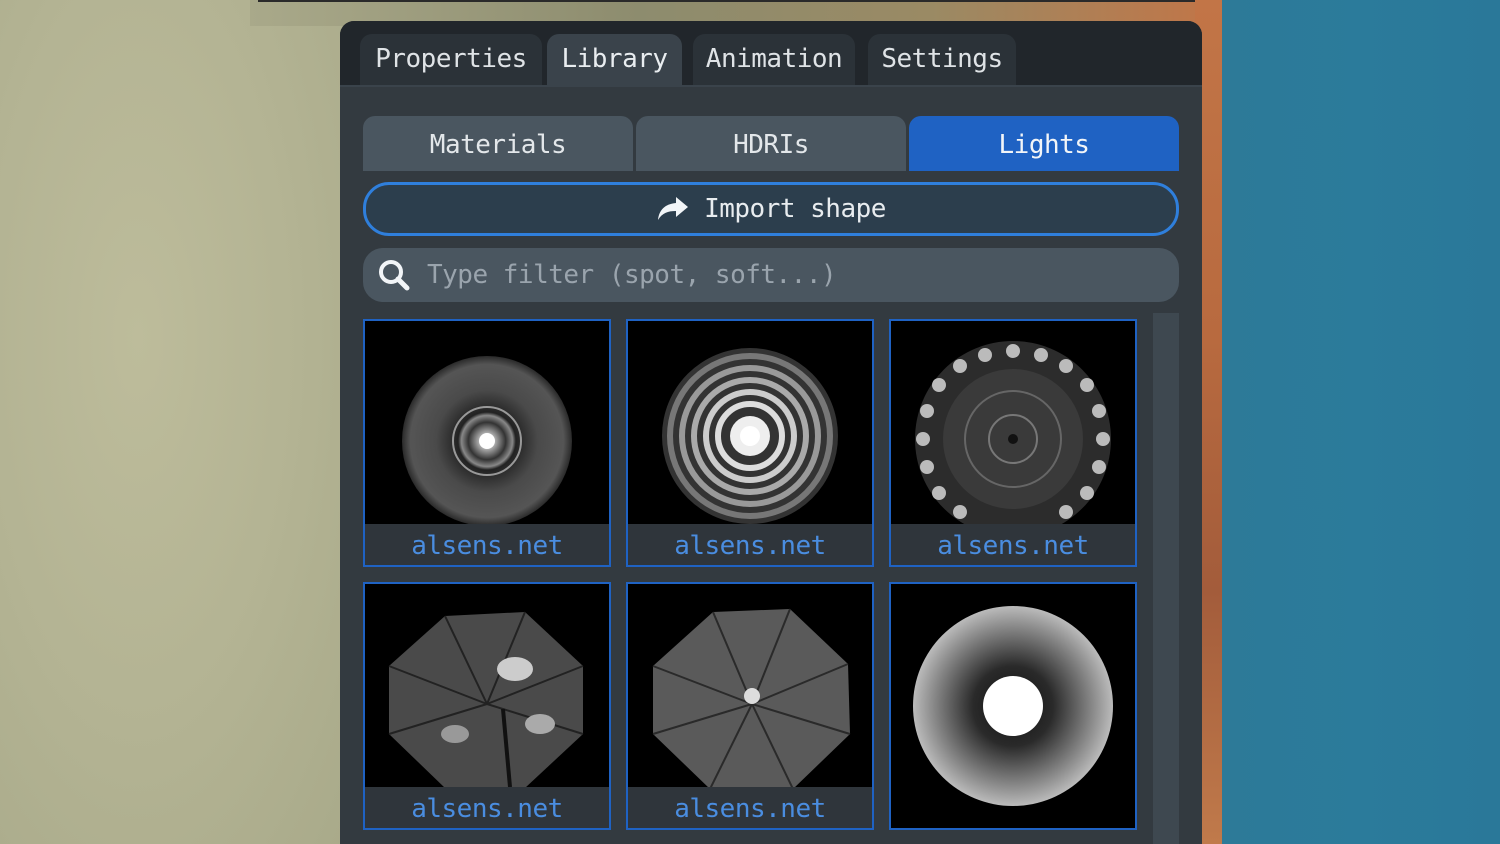  I want to click on filter-search-bar, so click(771, 275).